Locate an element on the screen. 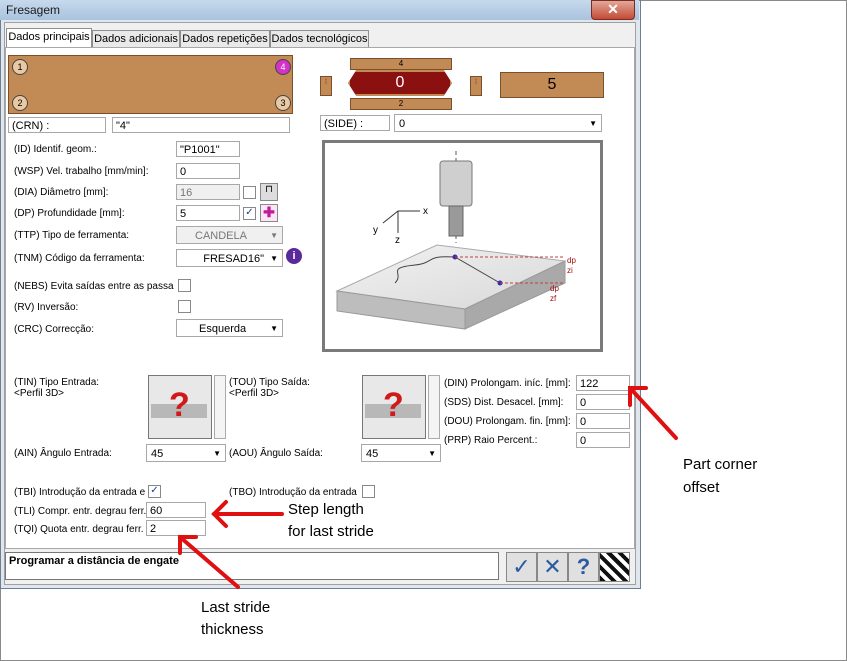 Image resolution: width=847 pixels, height=661 pixels. arrow-part-corner is located at coordinates (653, 413).